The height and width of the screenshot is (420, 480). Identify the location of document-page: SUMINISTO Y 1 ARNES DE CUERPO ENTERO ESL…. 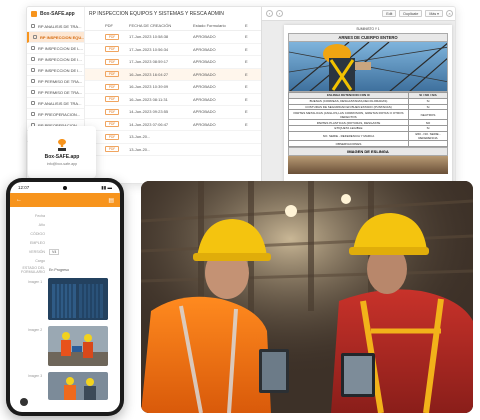
(368, 104).